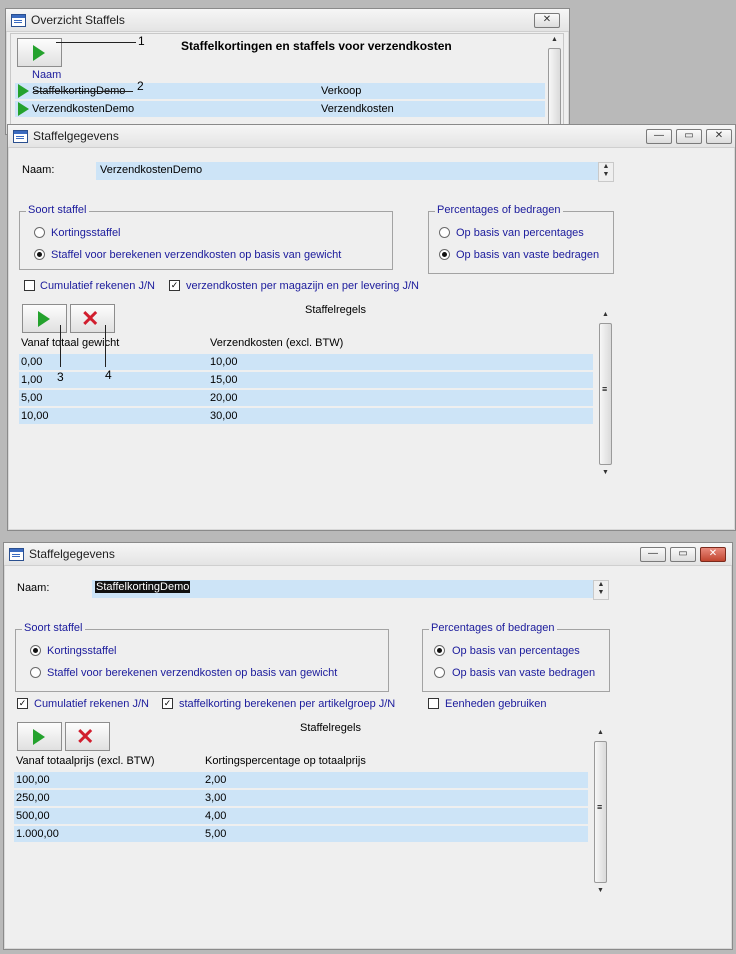 Image resolution: width=736 pixels, height=954 pixels. Describe the element at coordinates (143, 587) in the screenshot. I see `naam-value: StaffelkortingDemo` at that location.